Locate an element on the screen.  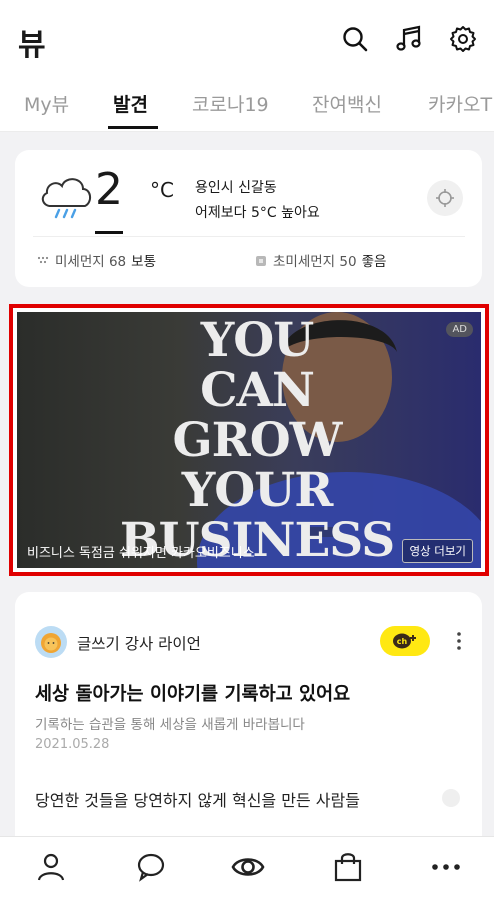
view-eye-icon is located at coordinates (248, 867).